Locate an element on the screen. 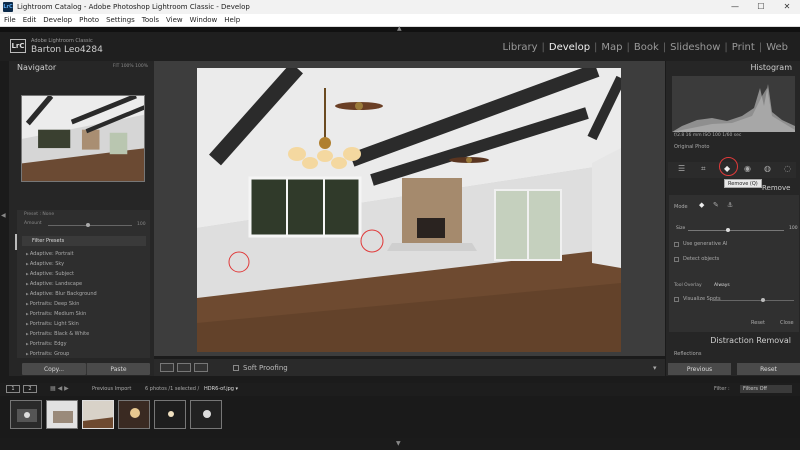  filter-select: Filters Off is located at coordinates (766, 389).